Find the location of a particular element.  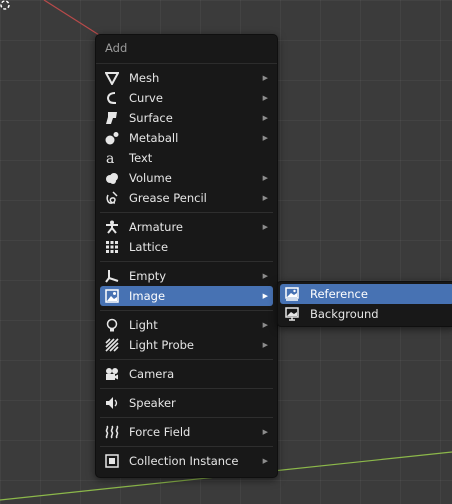

menu-item-metaball: Metaball ▶ is located at coordinates (186, 138).